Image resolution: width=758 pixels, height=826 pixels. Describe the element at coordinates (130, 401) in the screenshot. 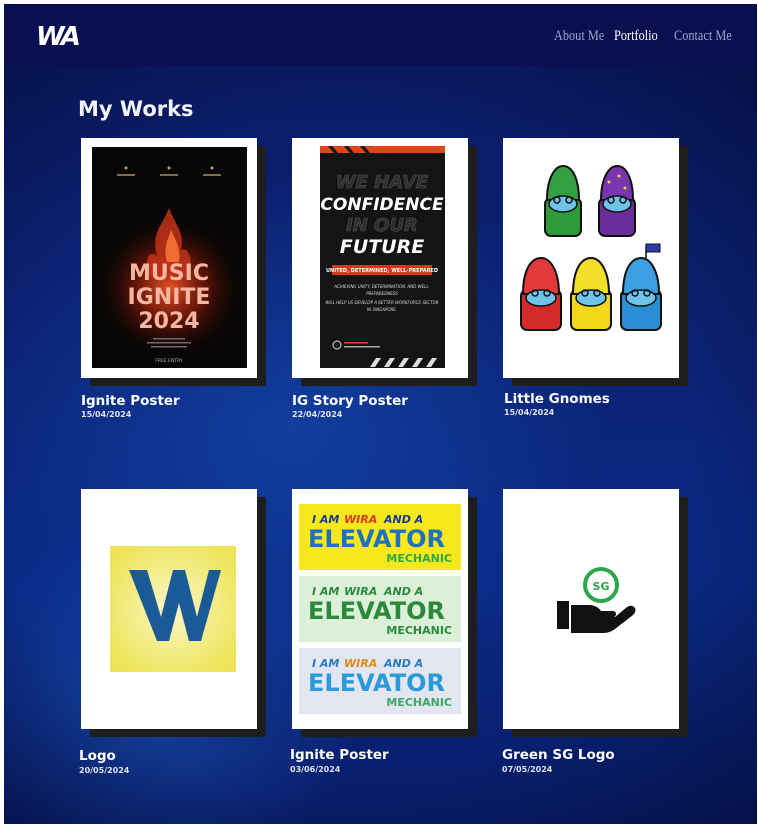

I see `card-title-ignite-poster: Ignite Poster` at that location.